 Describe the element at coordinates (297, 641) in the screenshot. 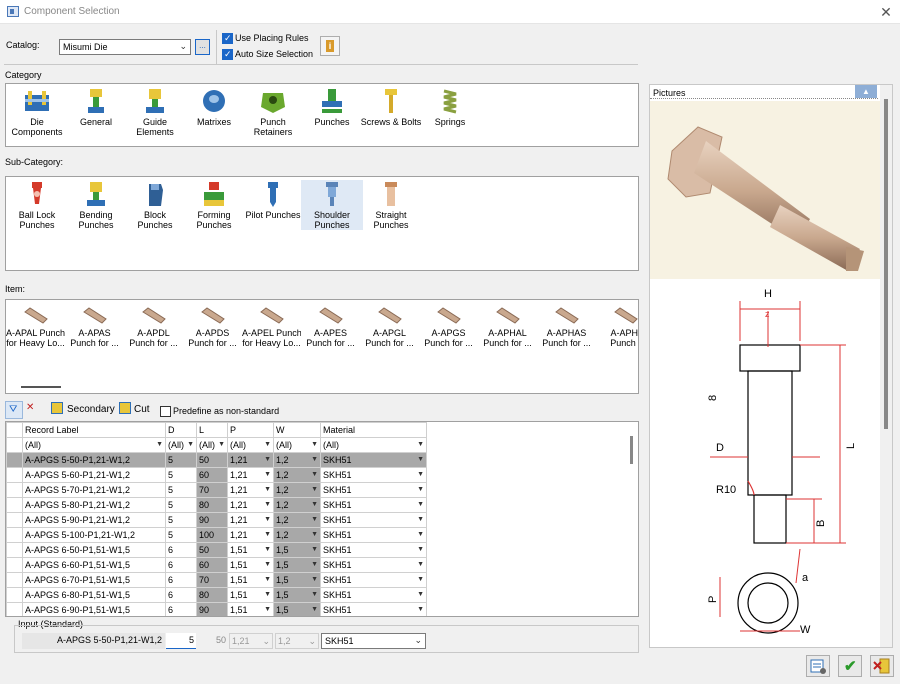

I see `input-w-dropdown: 1,2 ⌄` at that location.